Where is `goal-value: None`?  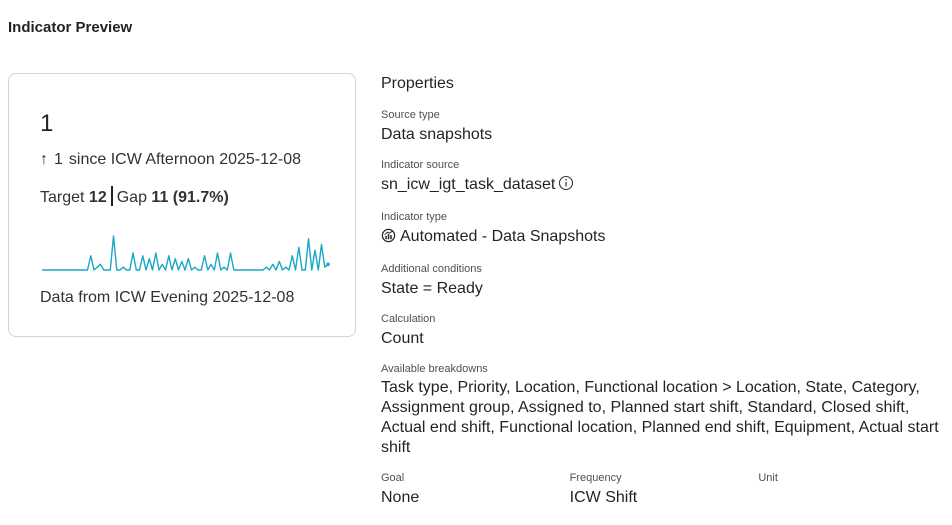 goal-value: None is located at coordinates (400, 497).